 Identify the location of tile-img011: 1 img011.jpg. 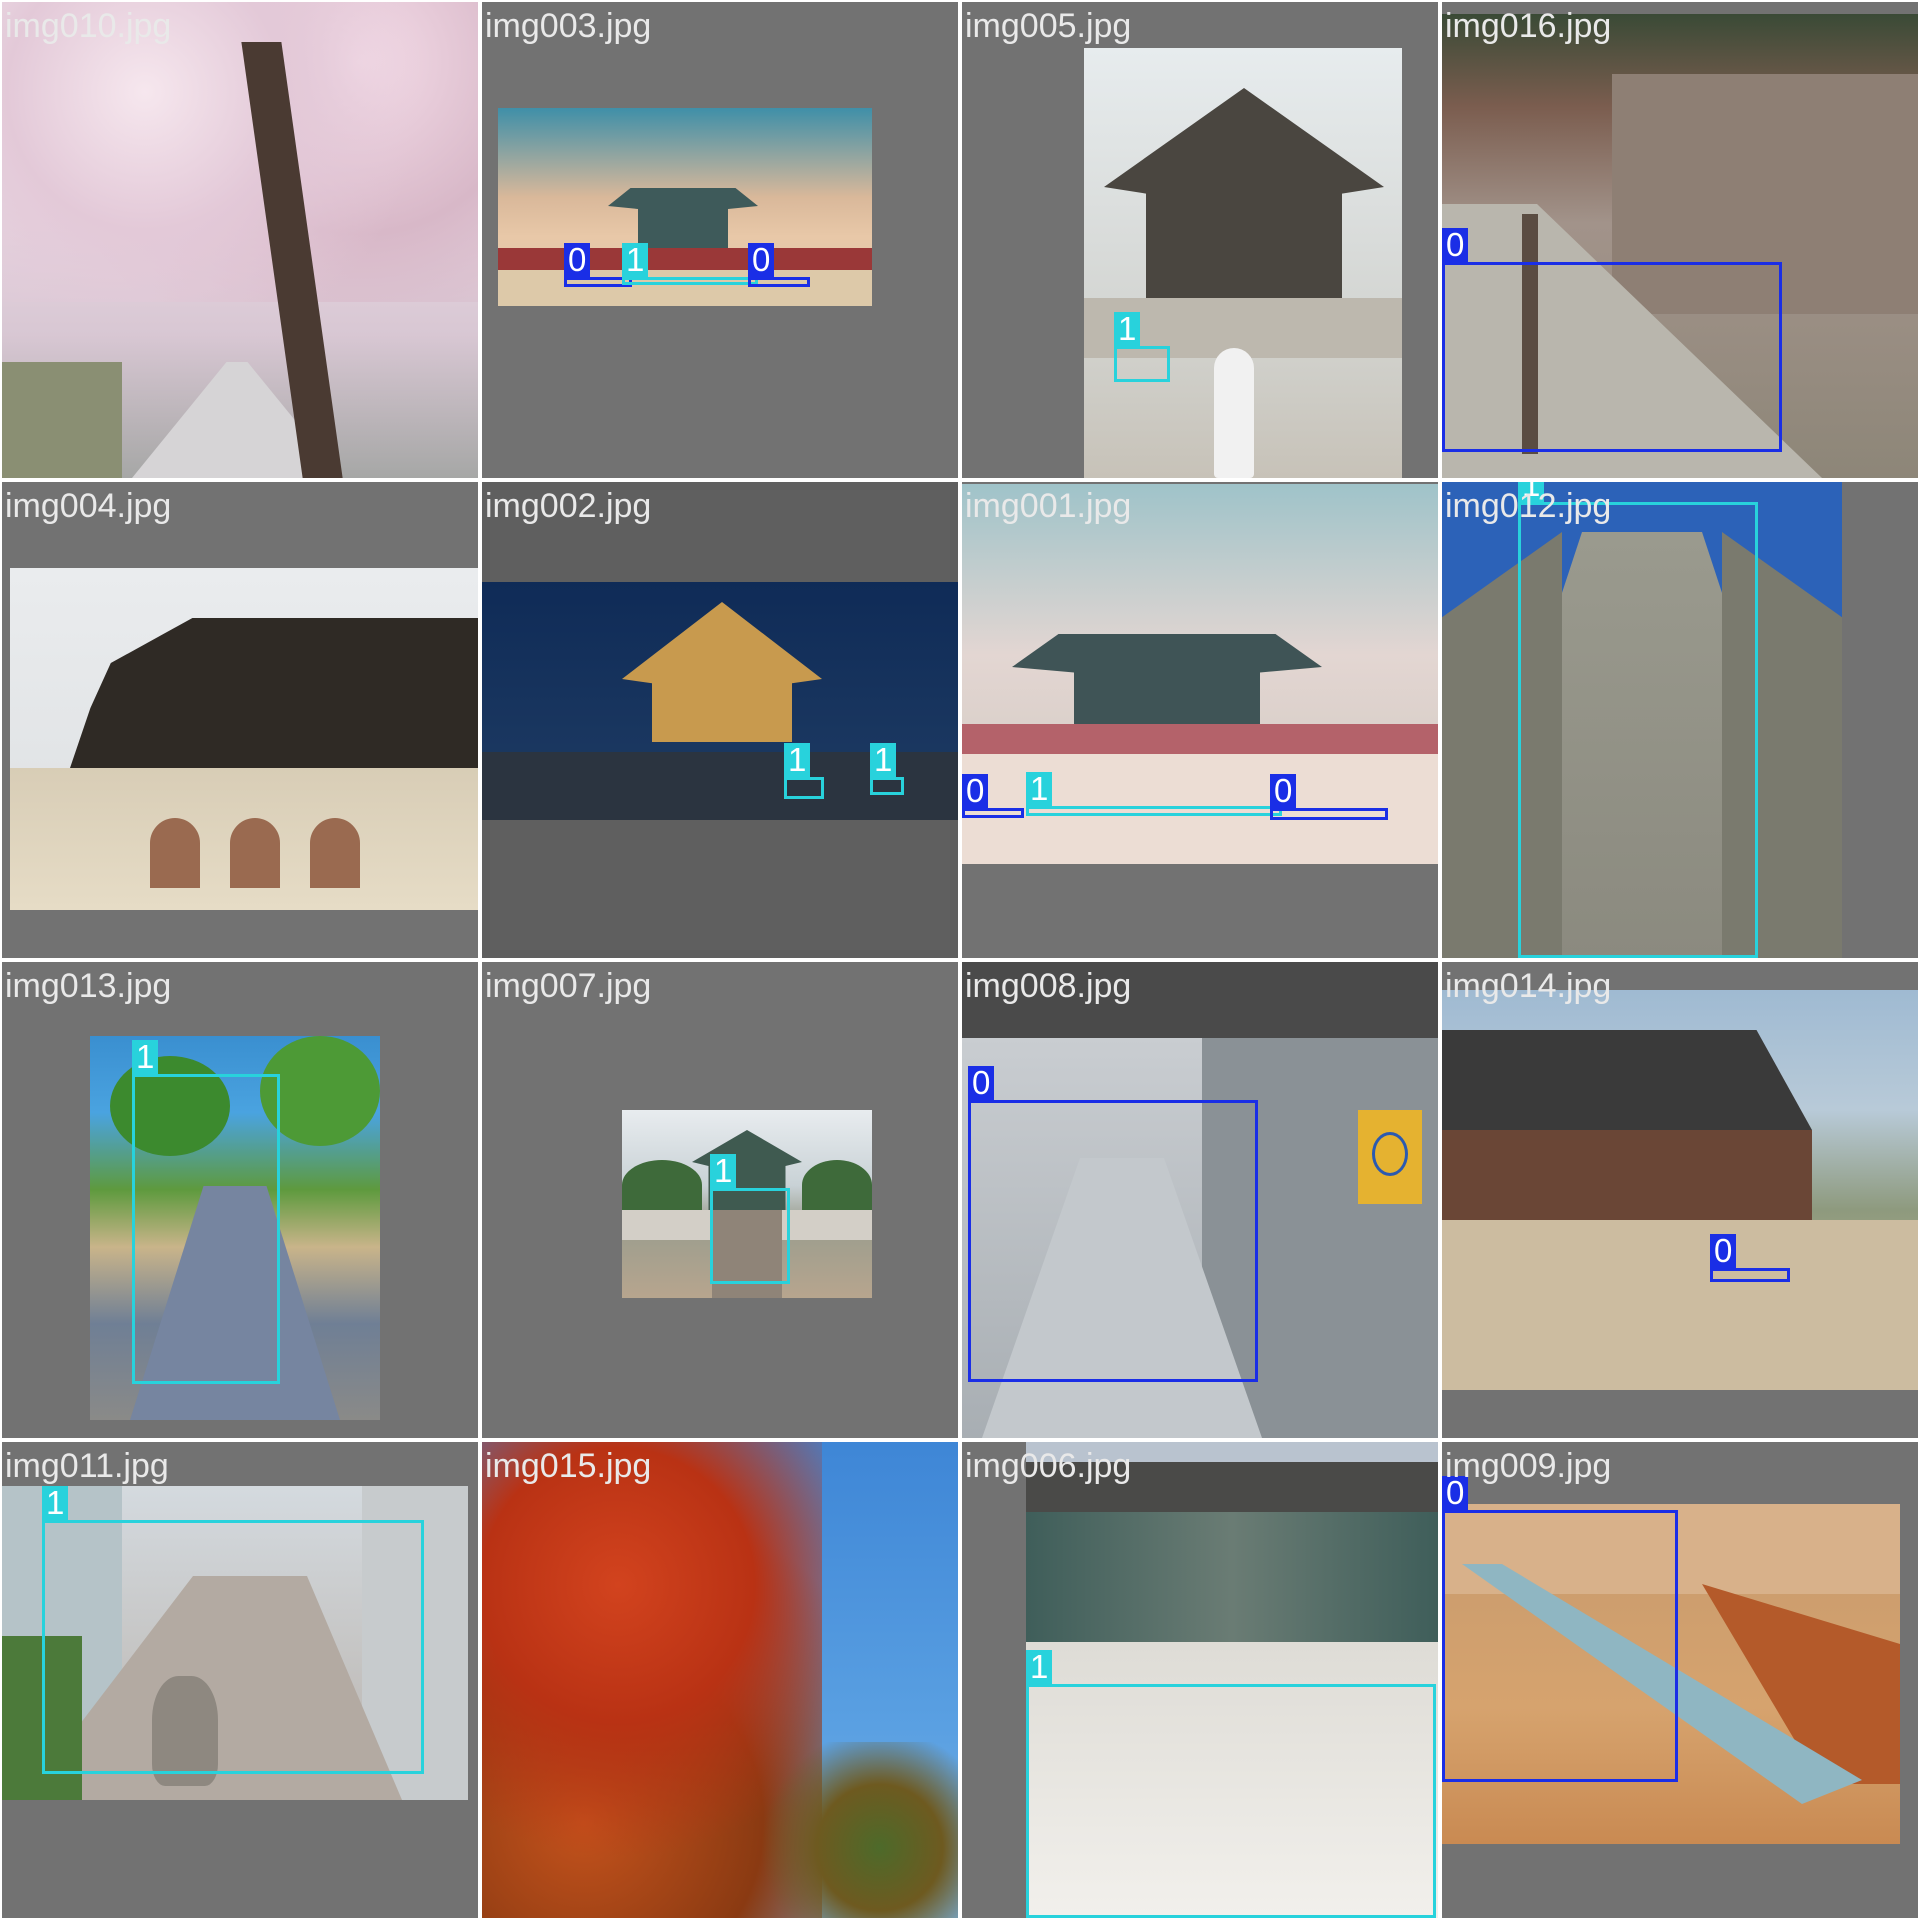
(240, 1680).